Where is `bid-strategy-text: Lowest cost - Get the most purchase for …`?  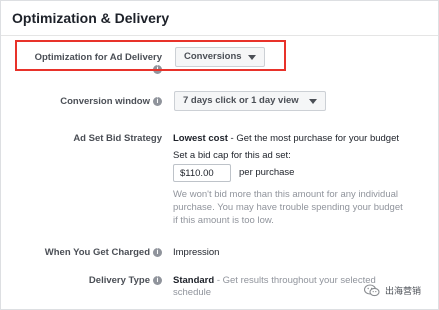 bid-strategy-text: Lowest cost - Get the most purchase for … is located at coordinates (286, 138).